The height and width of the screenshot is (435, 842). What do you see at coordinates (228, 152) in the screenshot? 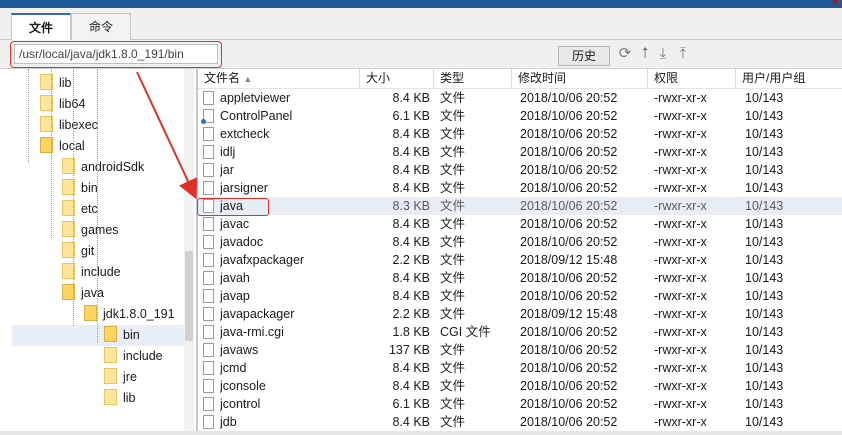
I see `file-name: idlj` at bounding box center [228, 152].